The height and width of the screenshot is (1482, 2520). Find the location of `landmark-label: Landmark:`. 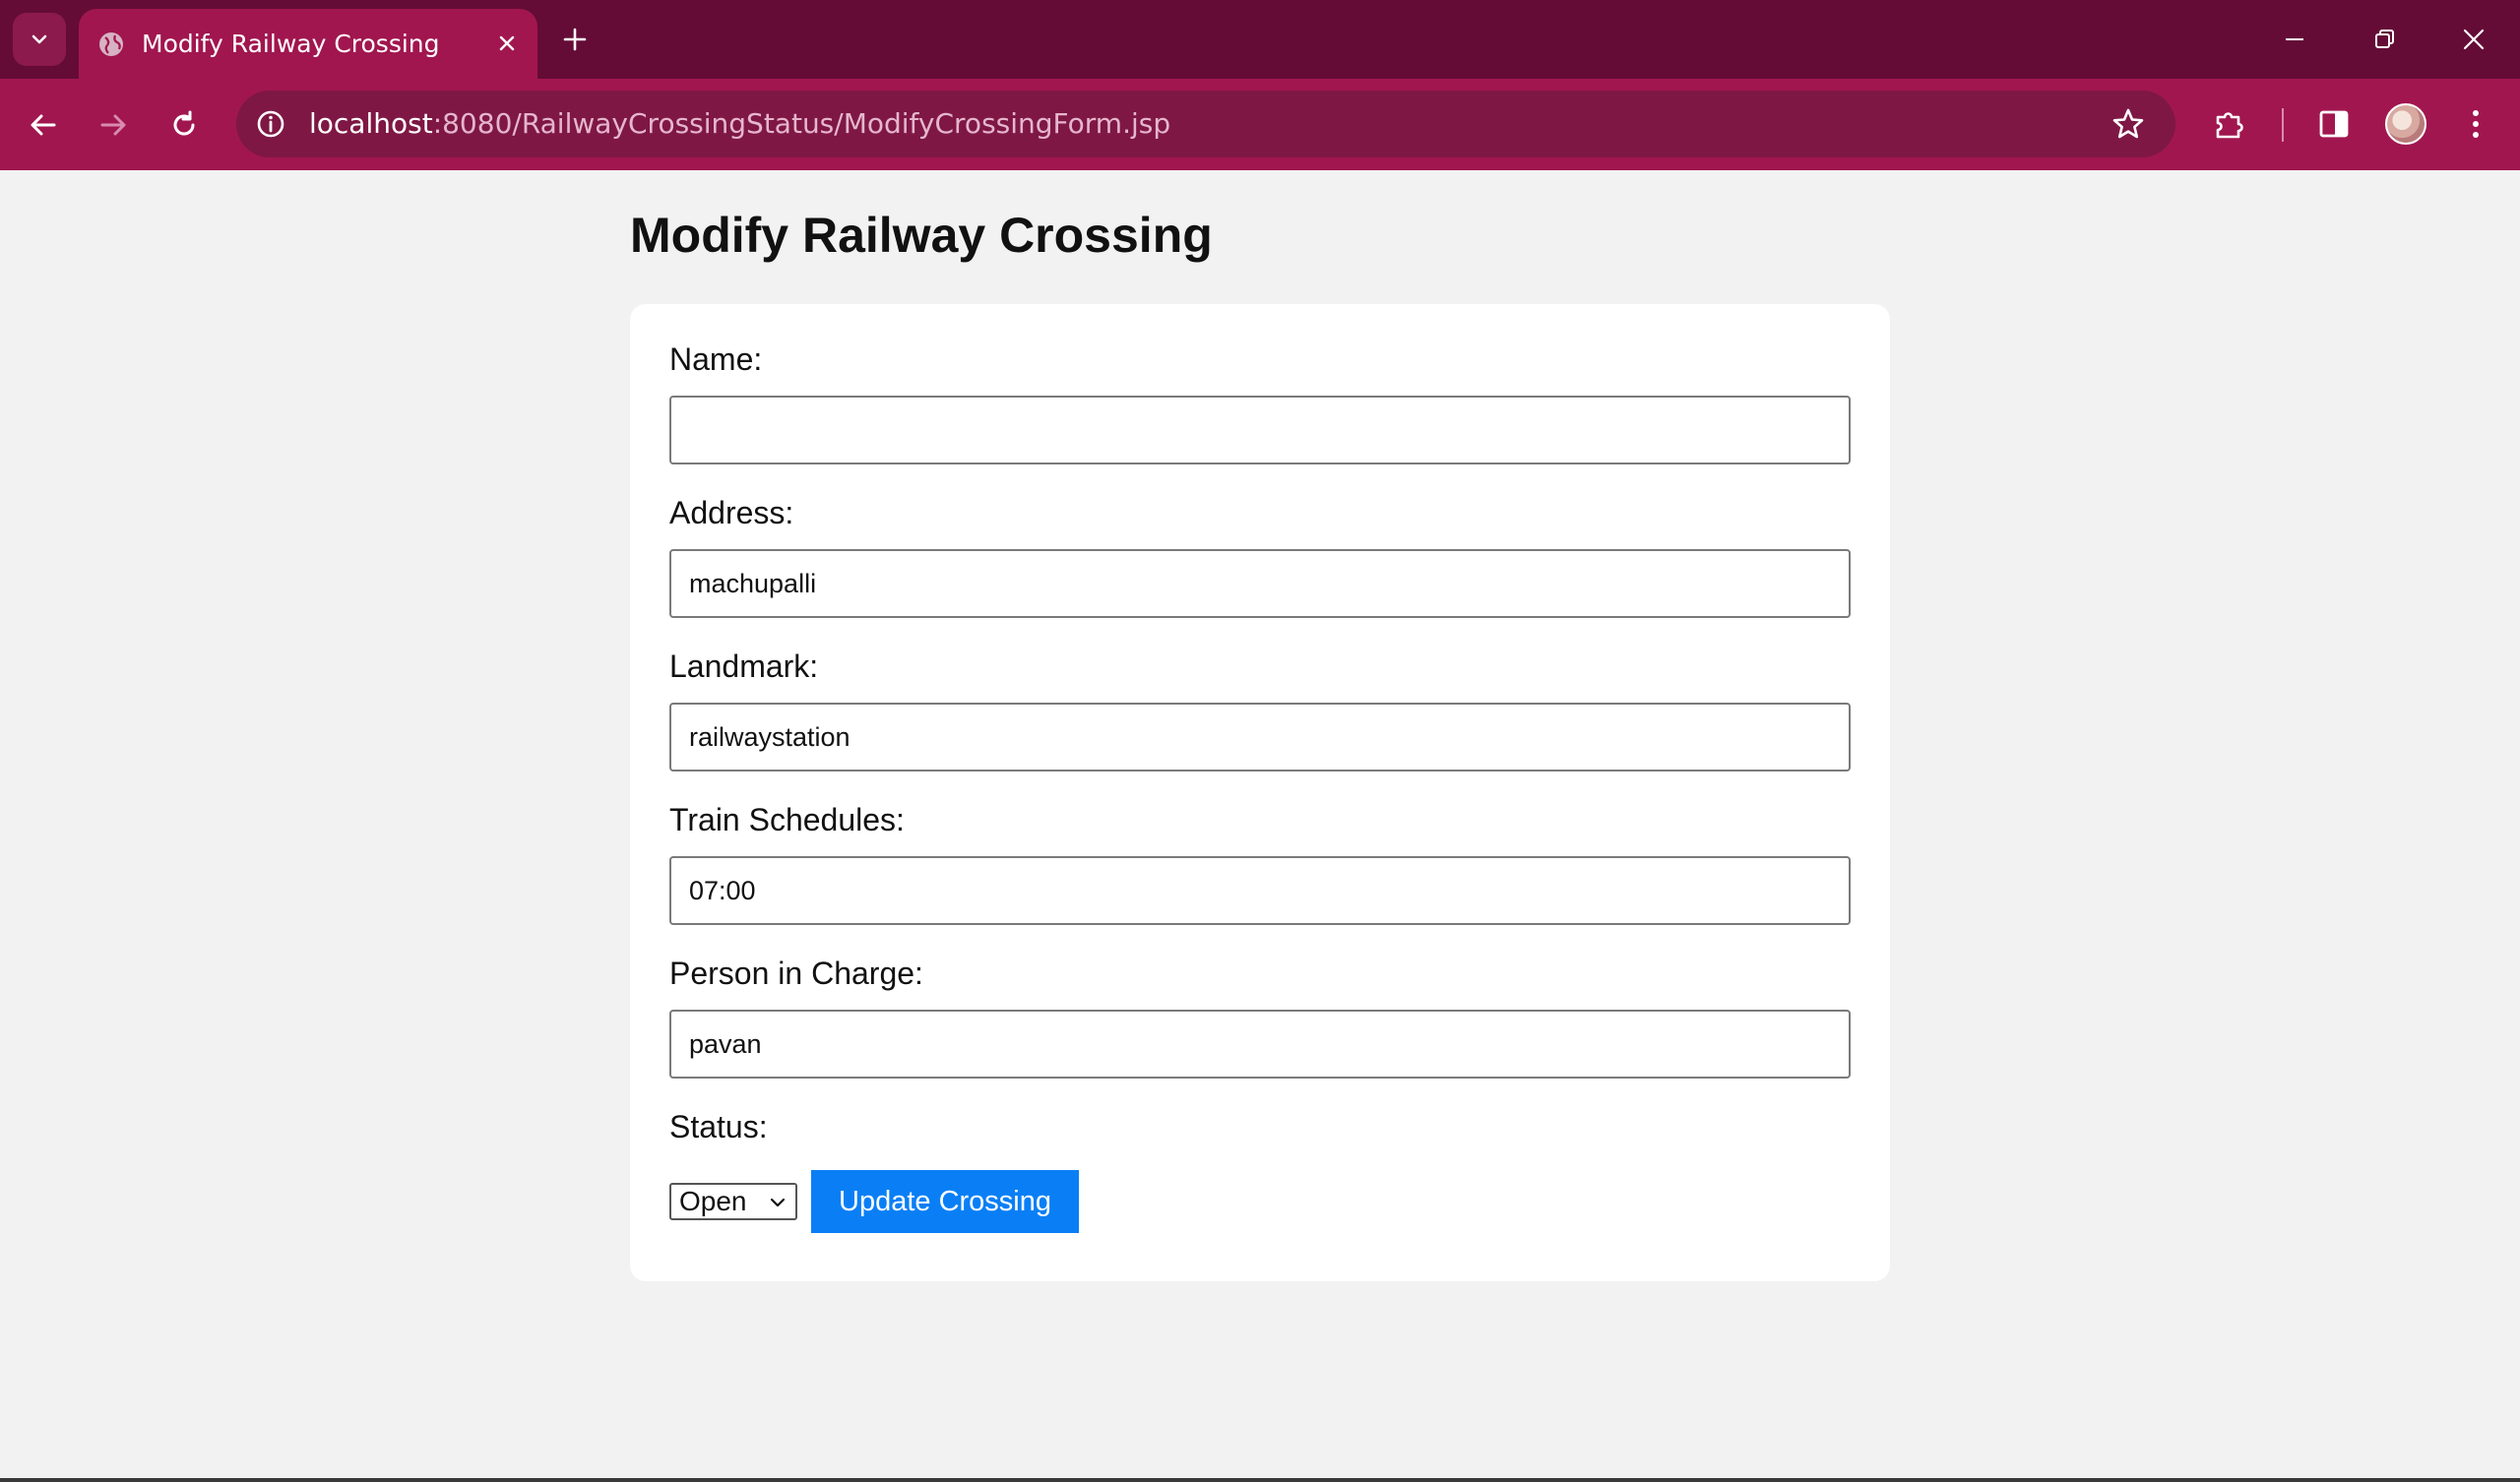

landmark-label: Landmark: is located at coordinates (744, 666).